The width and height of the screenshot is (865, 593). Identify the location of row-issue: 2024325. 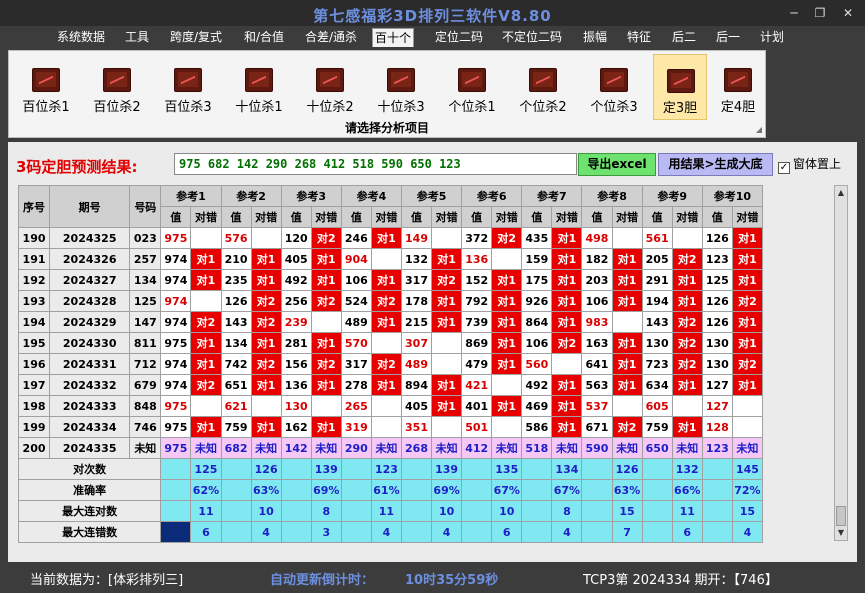
(90, 238).